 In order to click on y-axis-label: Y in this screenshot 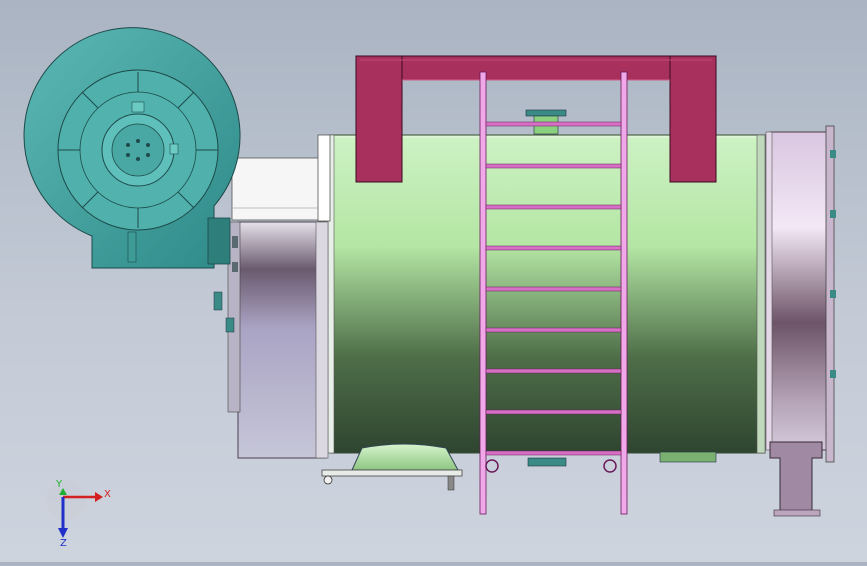, I will do `click(59, 484)`.